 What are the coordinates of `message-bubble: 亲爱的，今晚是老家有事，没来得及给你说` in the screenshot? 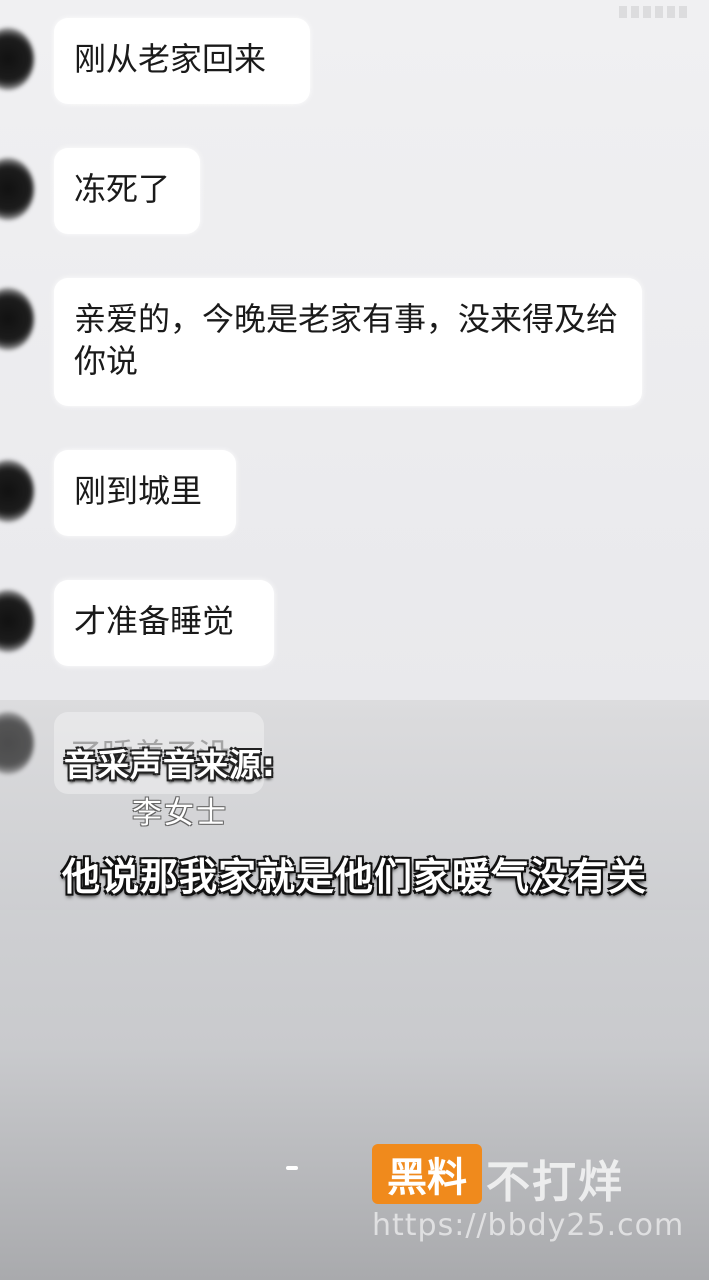 It's located at (348, 342).